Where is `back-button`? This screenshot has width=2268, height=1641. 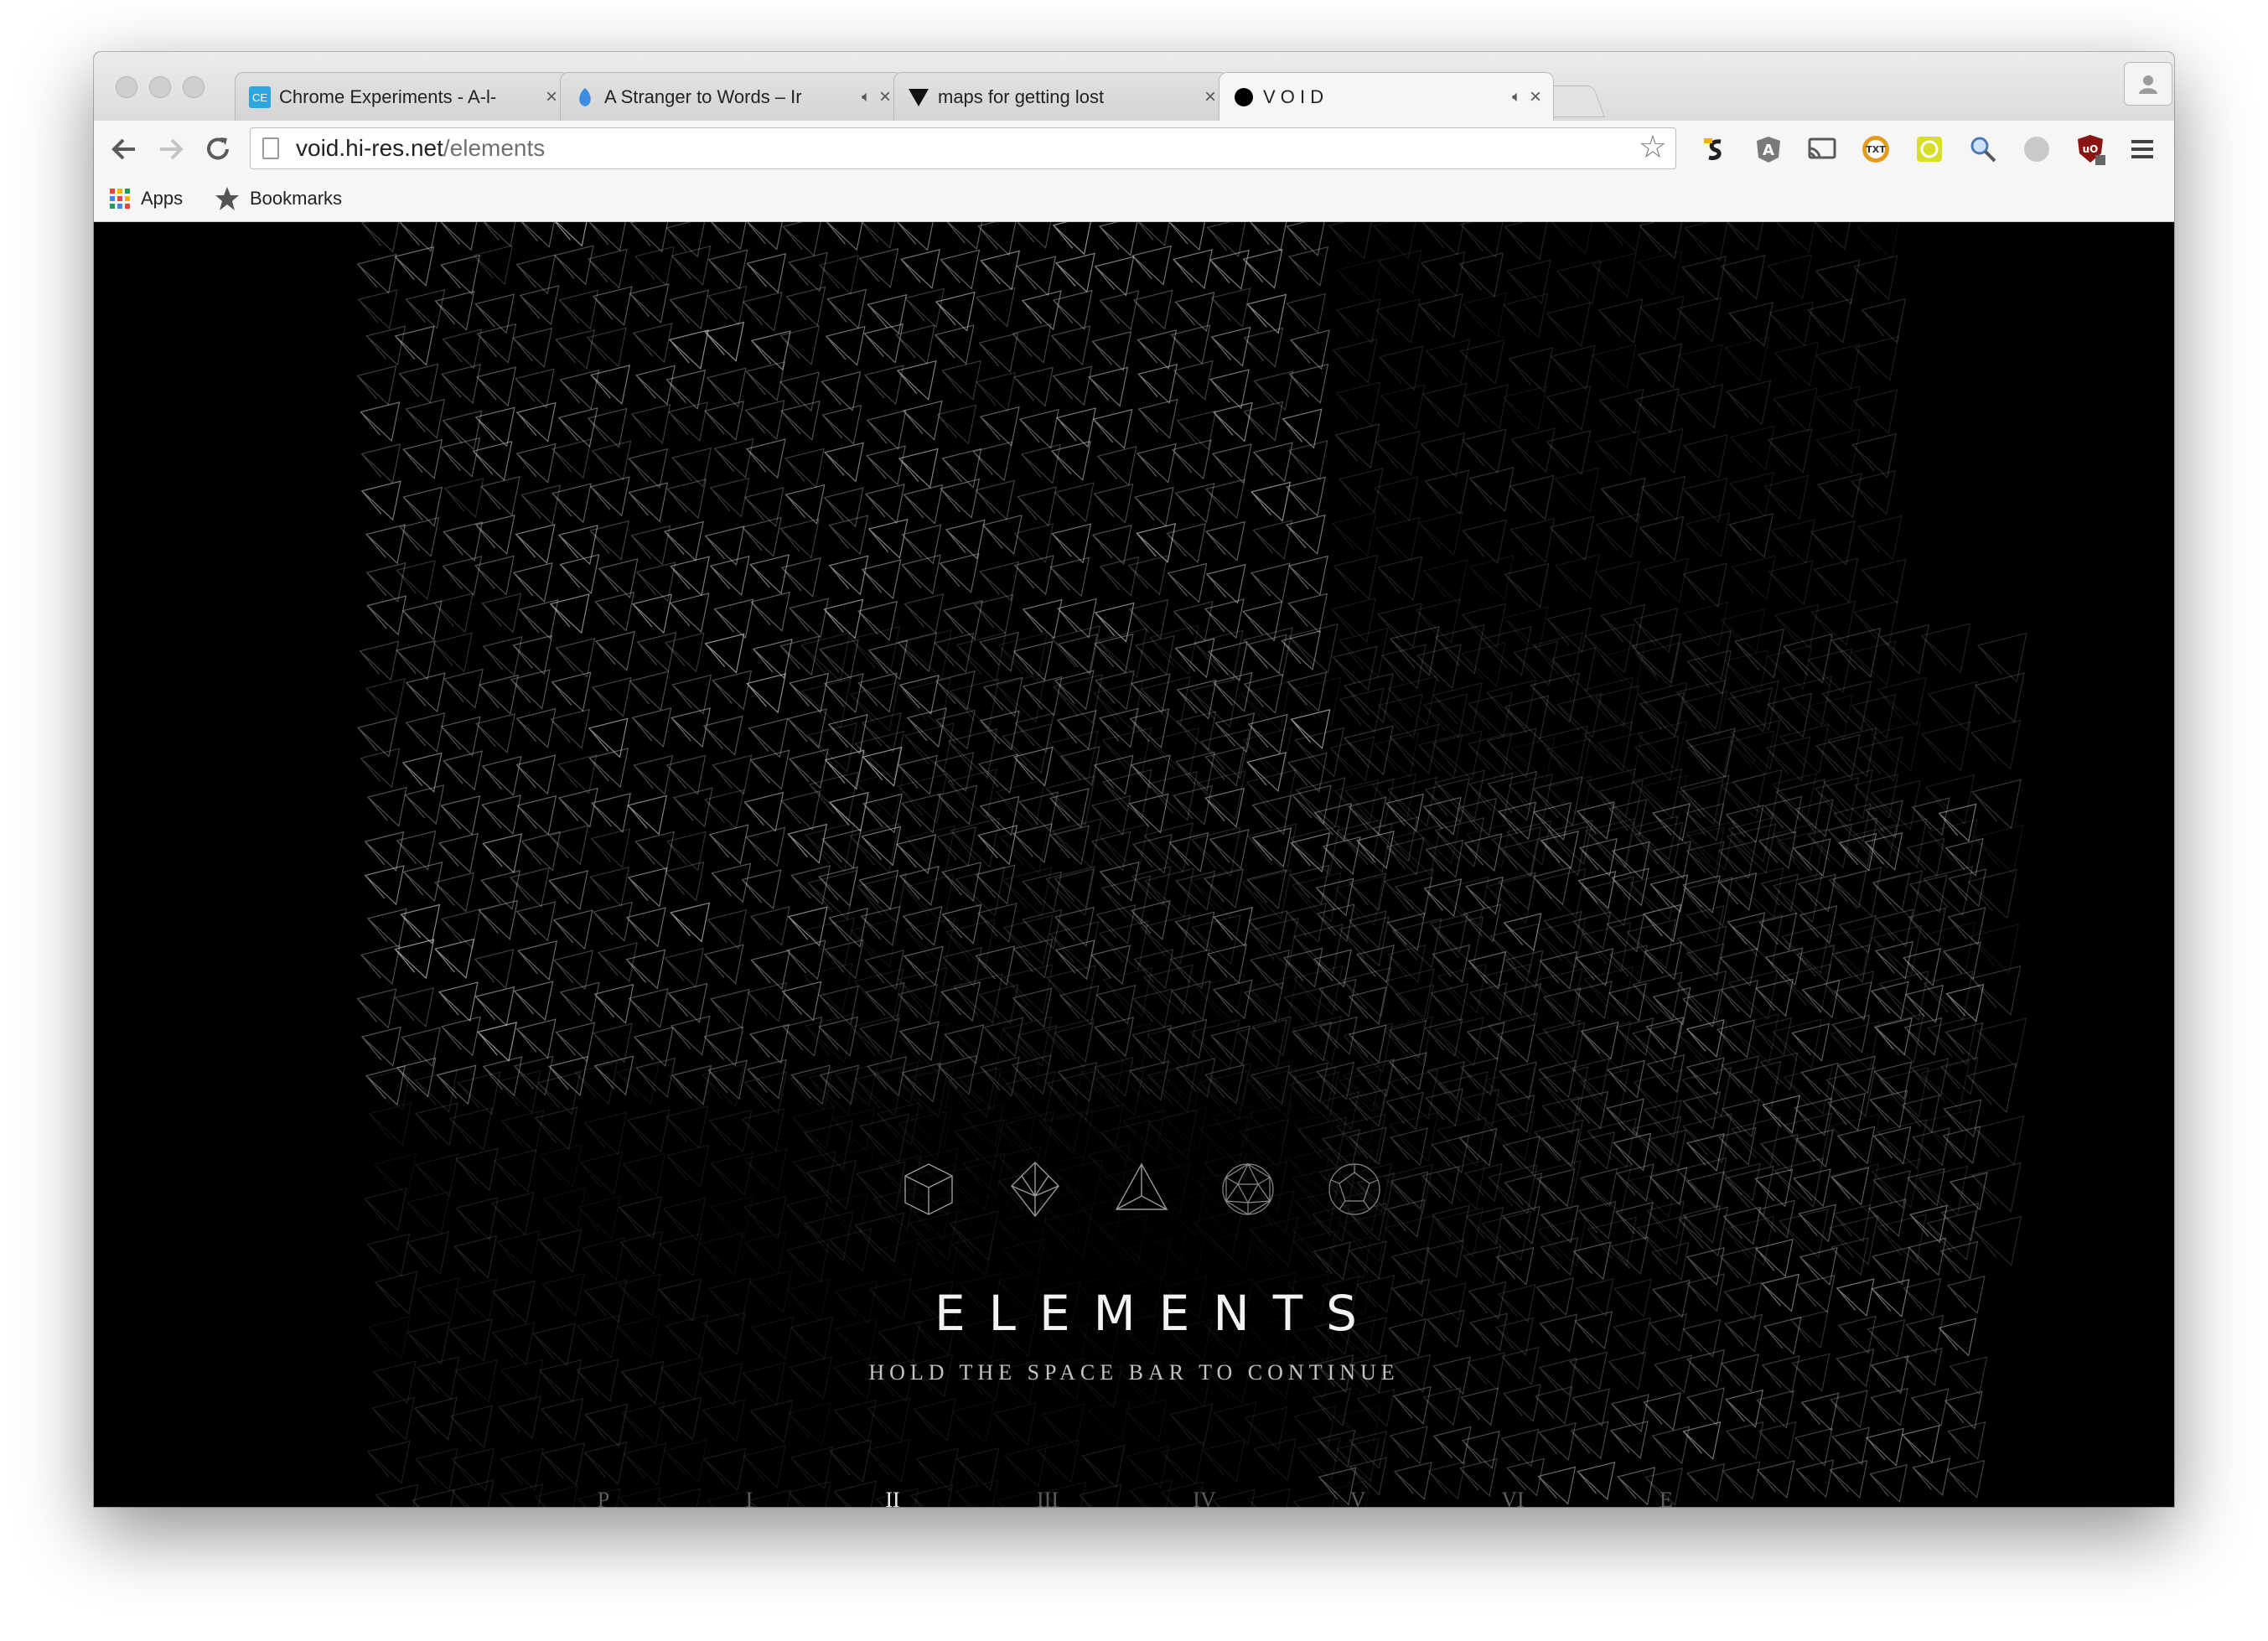
back-button is located at coordinates (124, 149).